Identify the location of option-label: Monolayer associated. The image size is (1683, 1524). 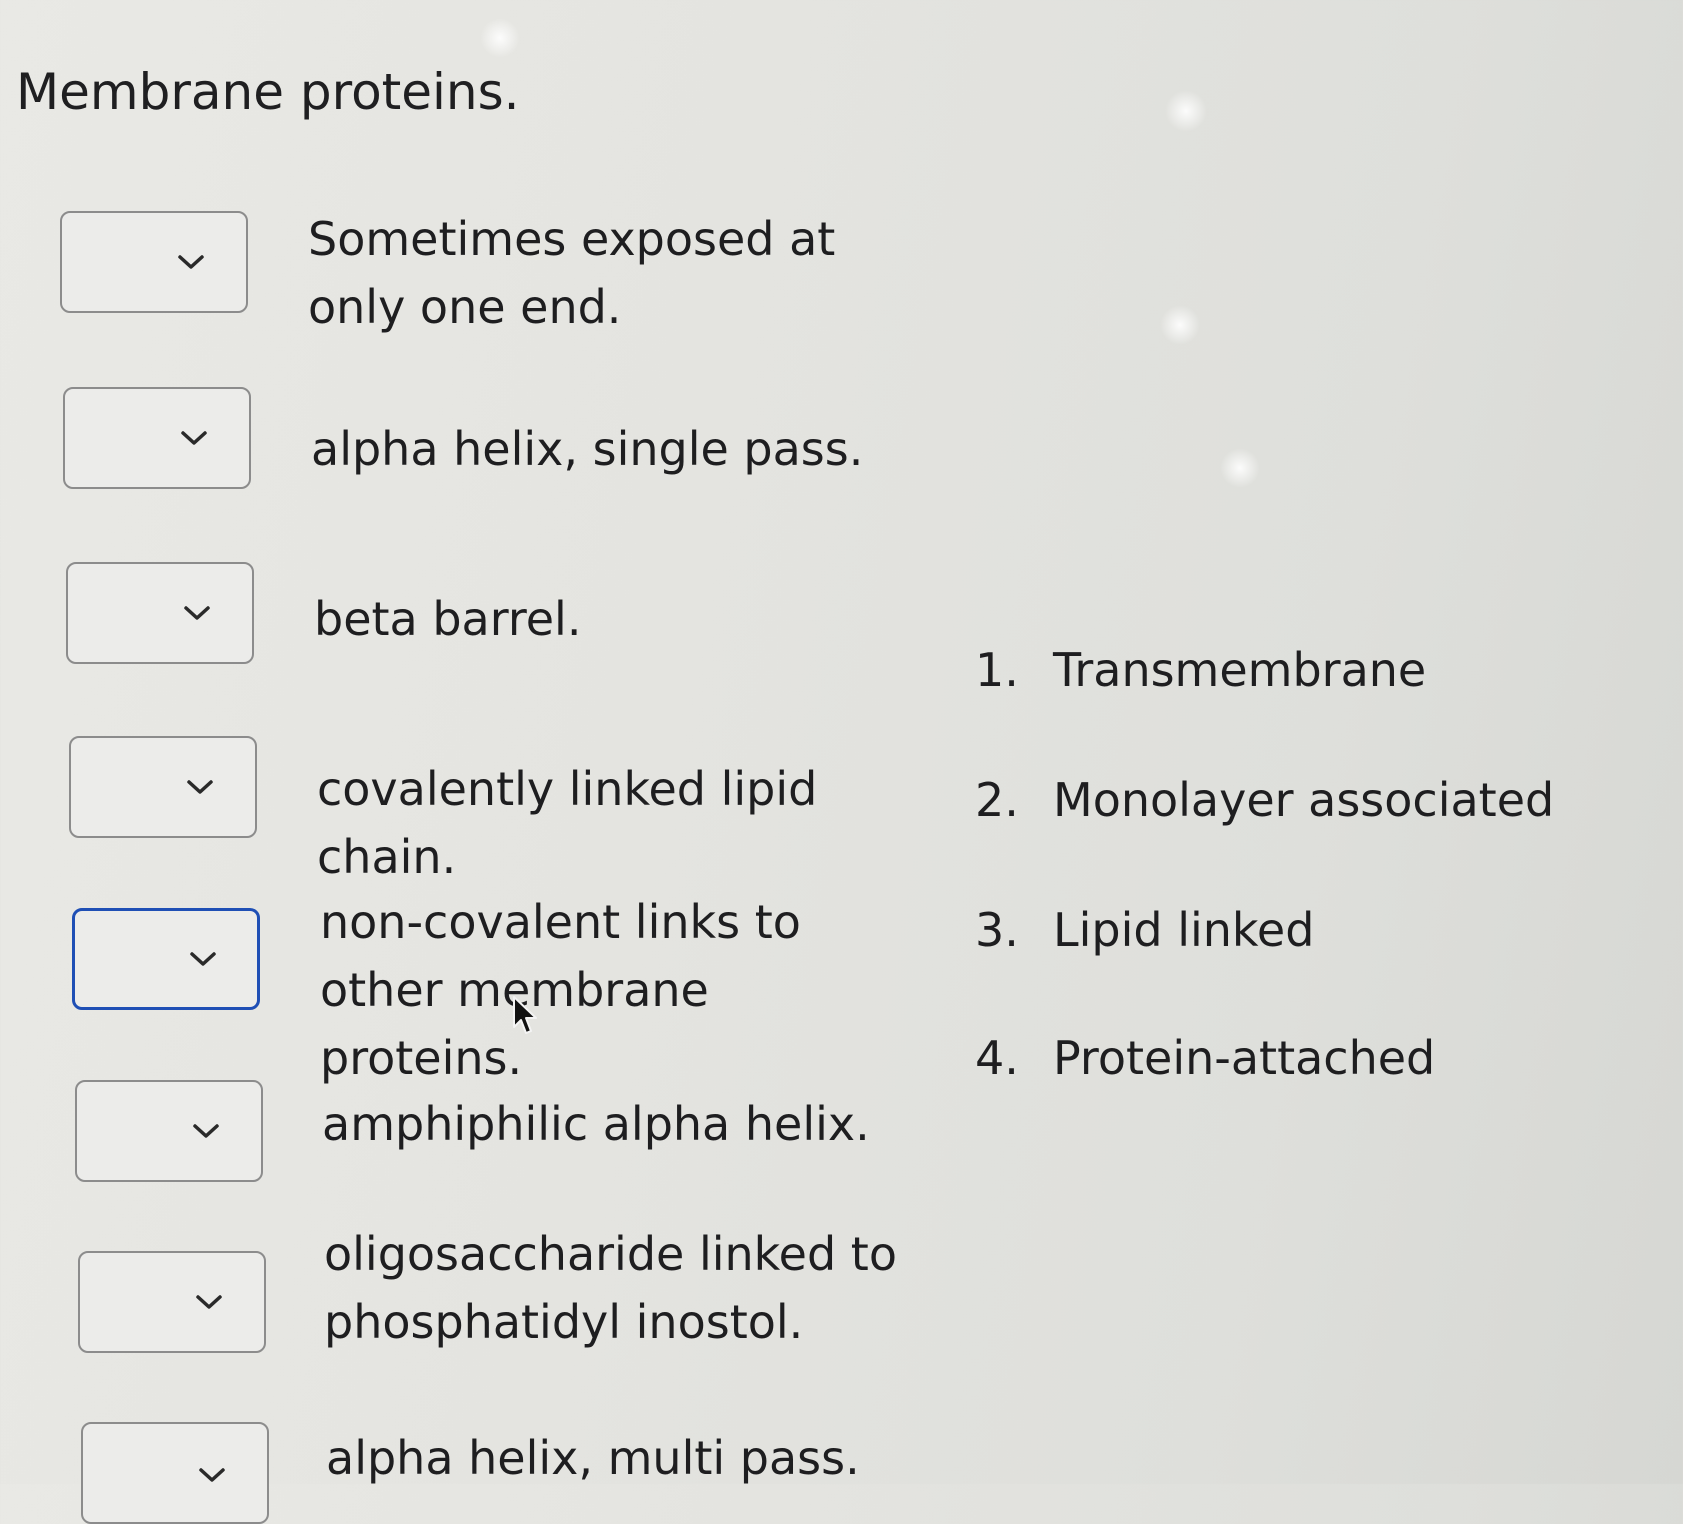
(1304, 800).